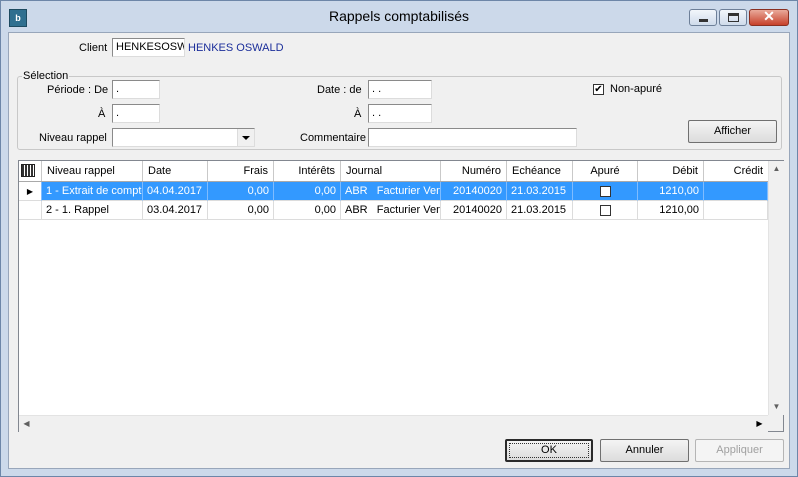 This screenshot has height=477, width=798. I want to click on chevron-down-icon, so click(245, 137).